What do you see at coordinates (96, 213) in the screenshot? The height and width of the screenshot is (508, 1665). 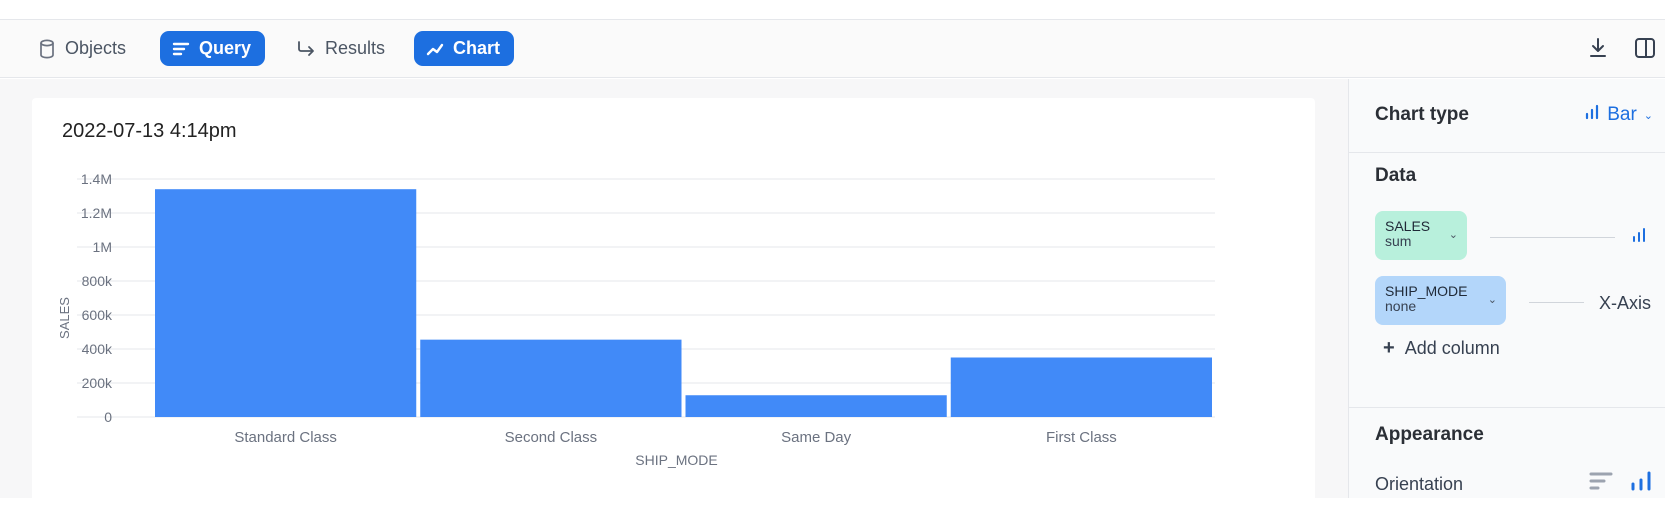 I see `y-tick-label: 1.2M` at bounding box center [96, 213].